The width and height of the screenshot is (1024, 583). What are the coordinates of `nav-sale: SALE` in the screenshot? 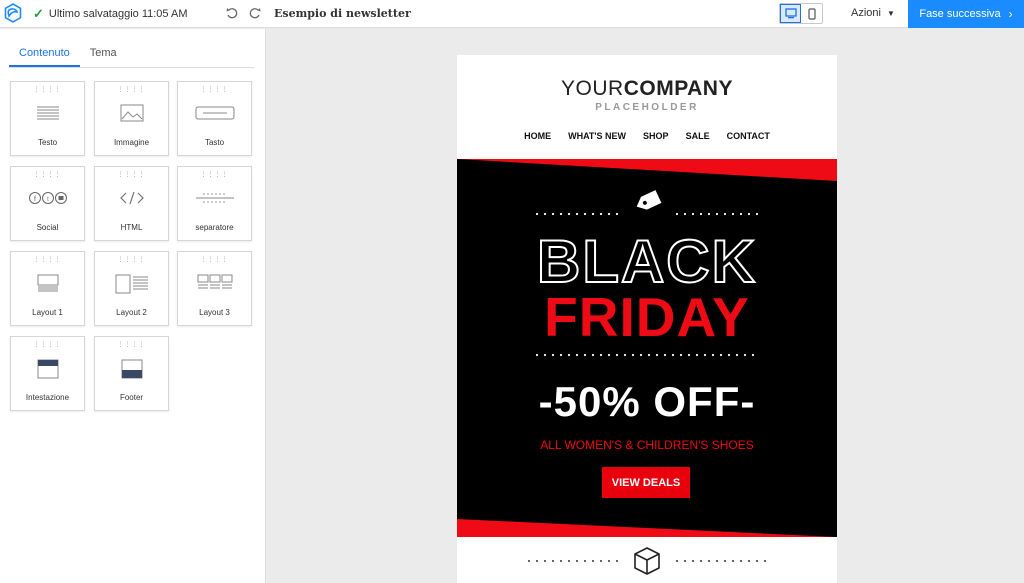 It's located at (698, 136).